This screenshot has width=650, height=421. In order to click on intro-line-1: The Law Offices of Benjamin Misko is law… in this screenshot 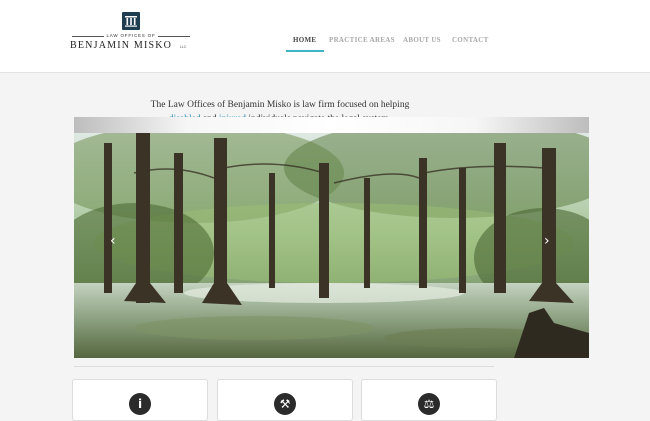, I will do `click(280, 105)`.